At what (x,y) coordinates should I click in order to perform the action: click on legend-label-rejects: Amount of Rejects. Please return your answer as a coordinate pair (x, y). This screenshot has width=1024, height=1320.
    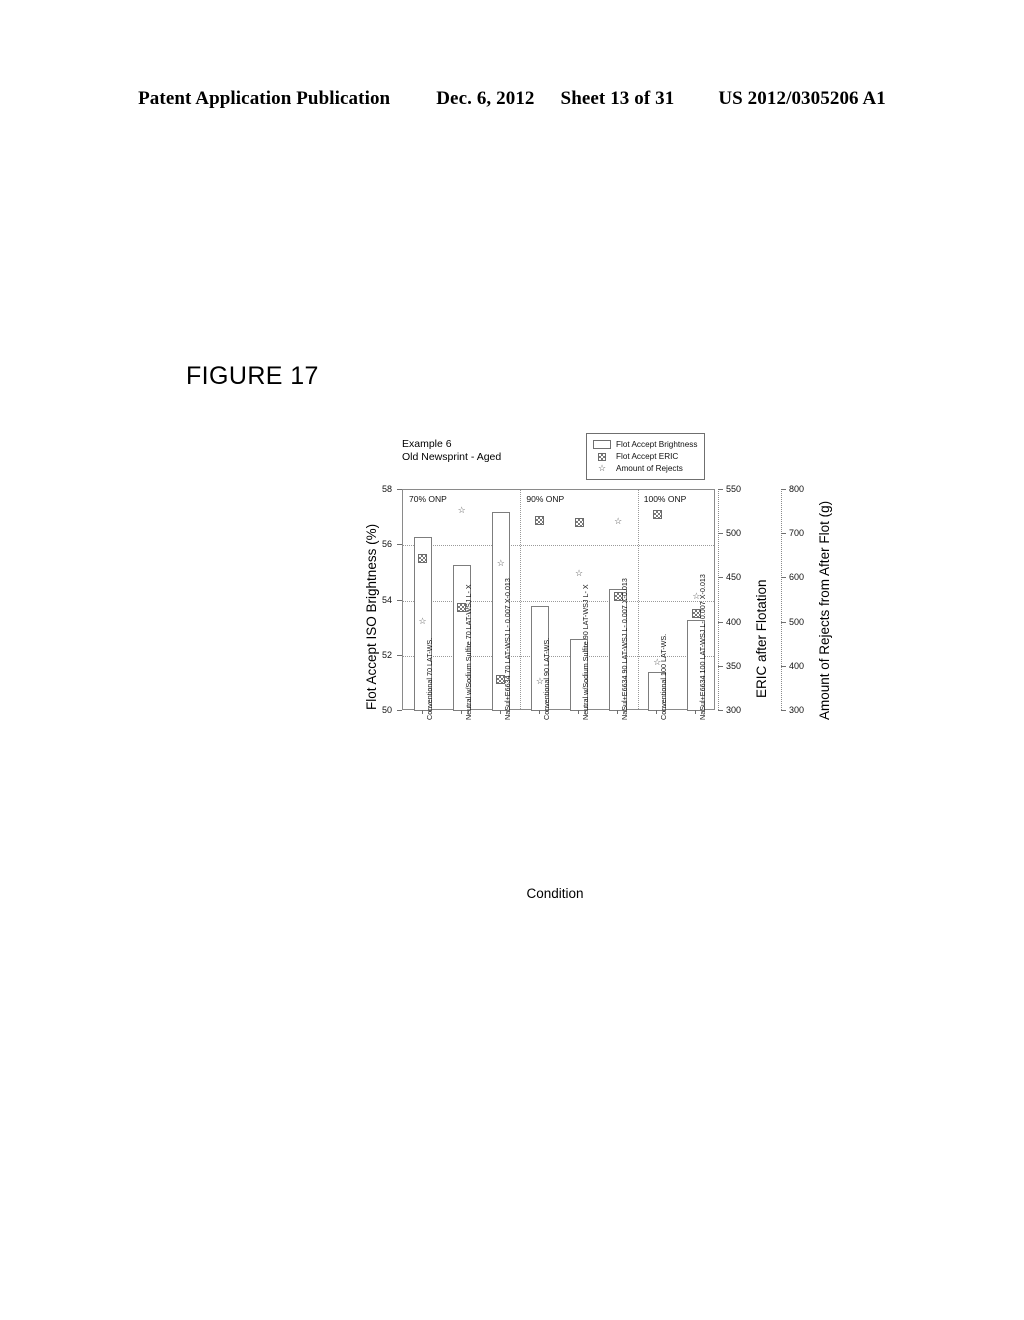
    Looking at the image, I should click on (649, 468).